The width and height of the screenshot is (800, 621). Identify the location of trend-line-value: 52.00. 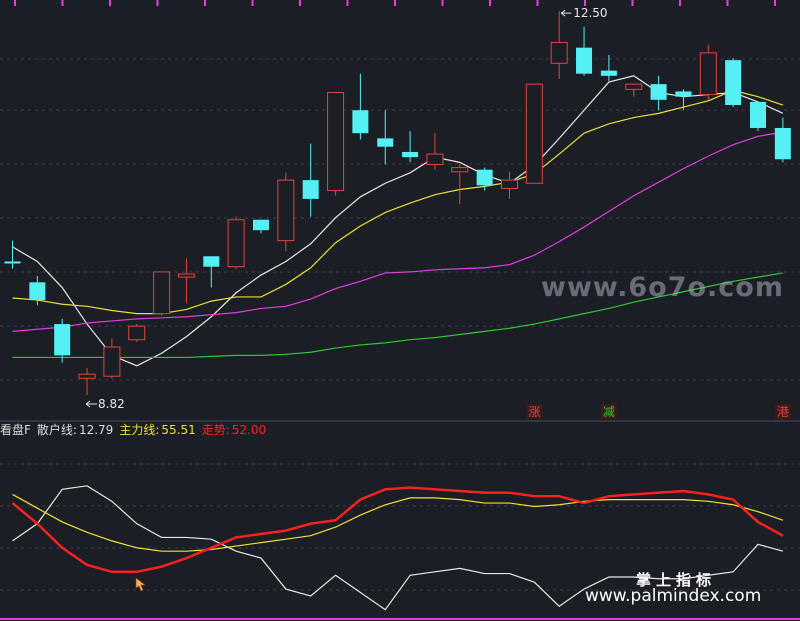
(249, 430).